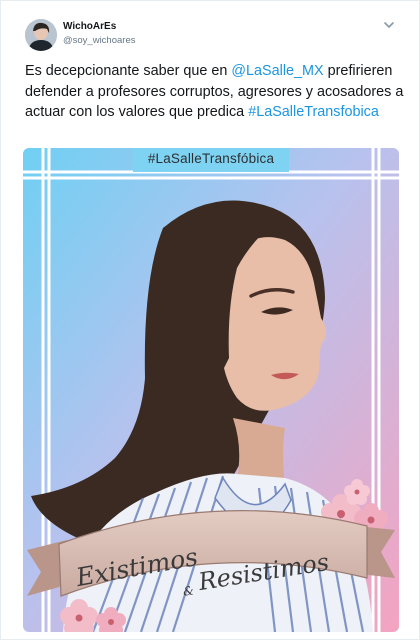 The height and width of the screenshot is (640, 420). What do you see at coordinates (99, 40) in the screenshot?
I see `username-handle: @soy_wichoares` at bounding box center [99, 40].